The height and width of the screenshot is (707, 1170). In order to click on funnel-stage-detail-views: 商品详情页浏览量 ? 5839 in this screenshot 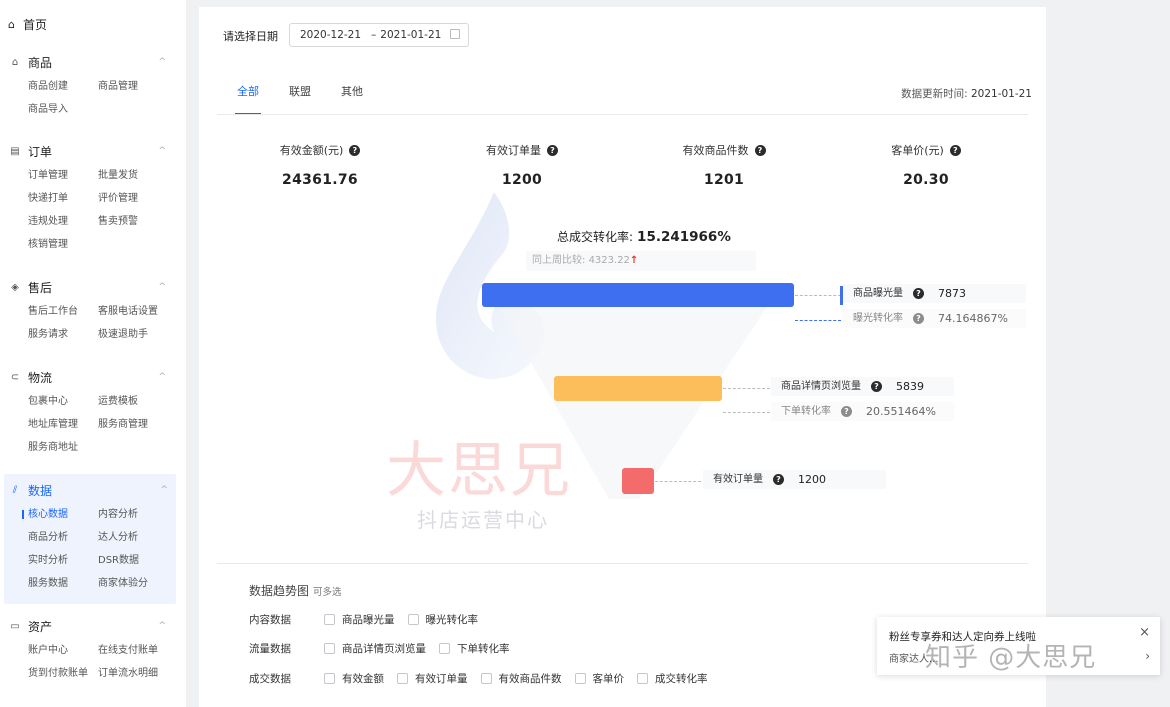, I will do `click(862, 386)`.